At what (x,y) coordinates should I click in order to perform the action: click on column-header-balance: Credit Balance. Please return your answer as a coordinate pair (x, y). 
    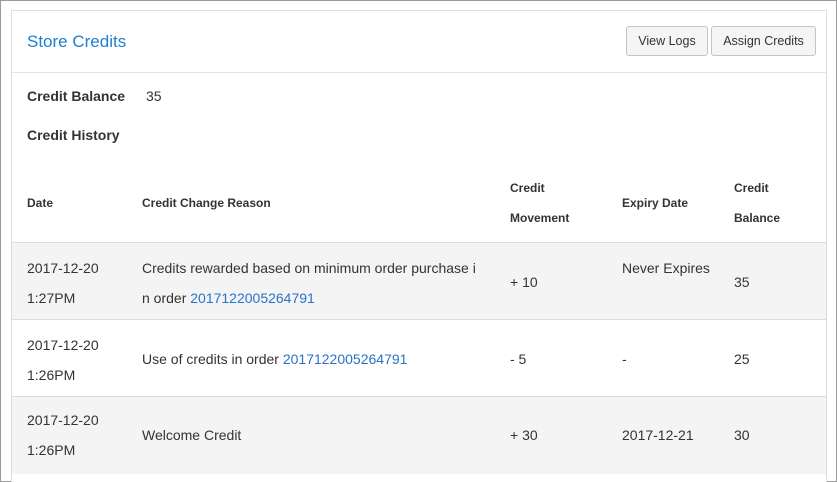
    Looking at the image, I should click on (757, 203).